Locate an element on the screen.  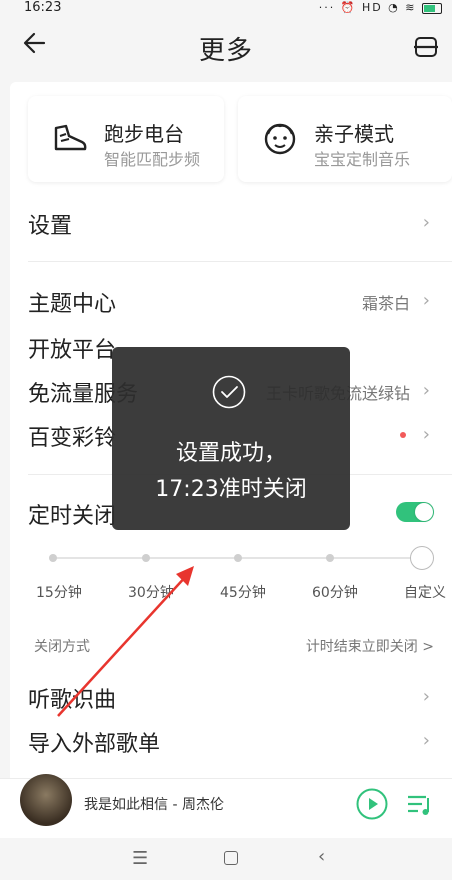
row-label: 开放平台 is located at coordinates (72, 350).